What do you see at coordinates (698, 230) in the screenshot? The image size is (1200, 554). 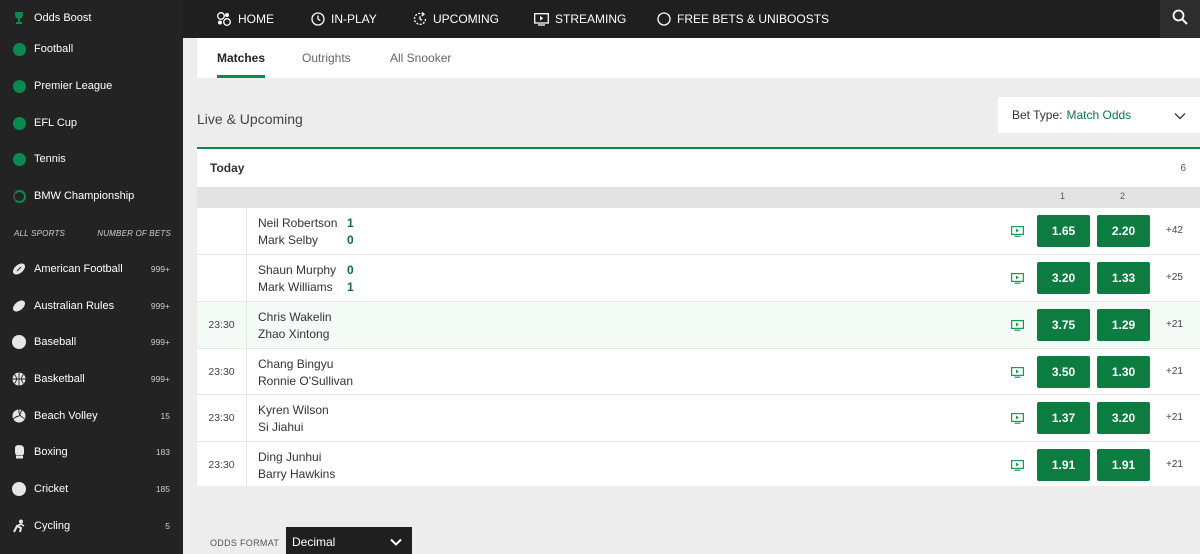 I see `match-row: Neil Robertson Mark Selby 1 0 1.65 2.20 +42` at bounding box center [698, 230].